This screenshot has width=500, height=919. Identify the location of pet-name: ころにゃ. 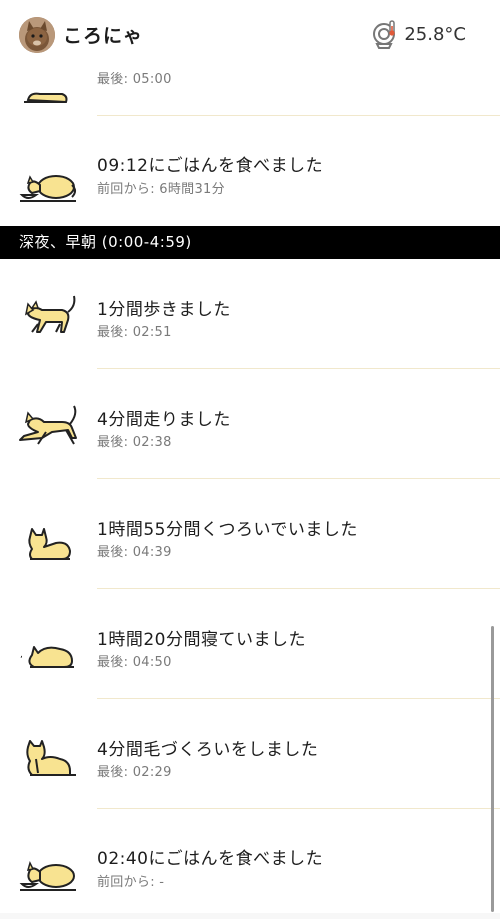
(103, 34).